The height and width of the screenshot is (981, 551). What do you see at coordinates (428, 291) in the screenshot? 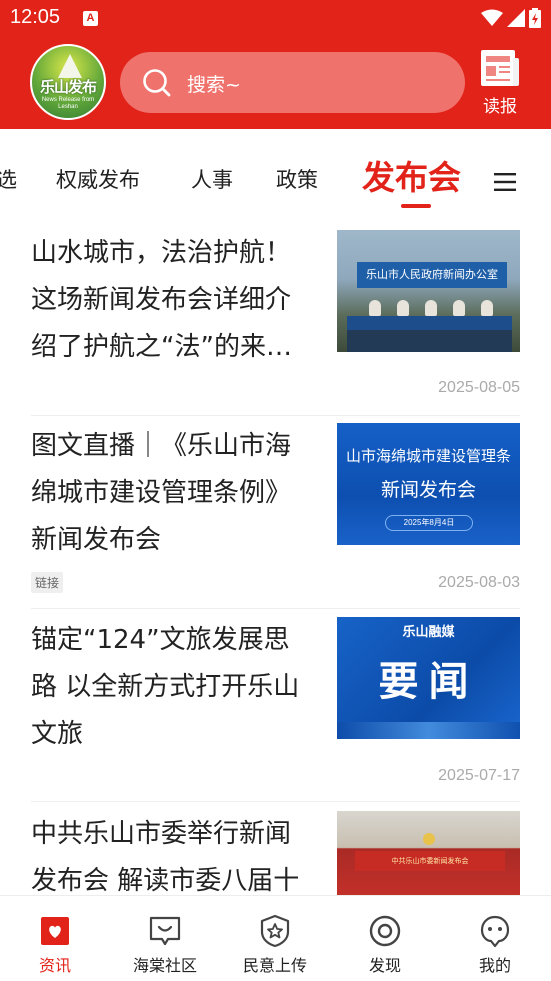
I see `item-thumbnail: 乐山市人民政府新闻办公室` at bounding box center [428, 291].